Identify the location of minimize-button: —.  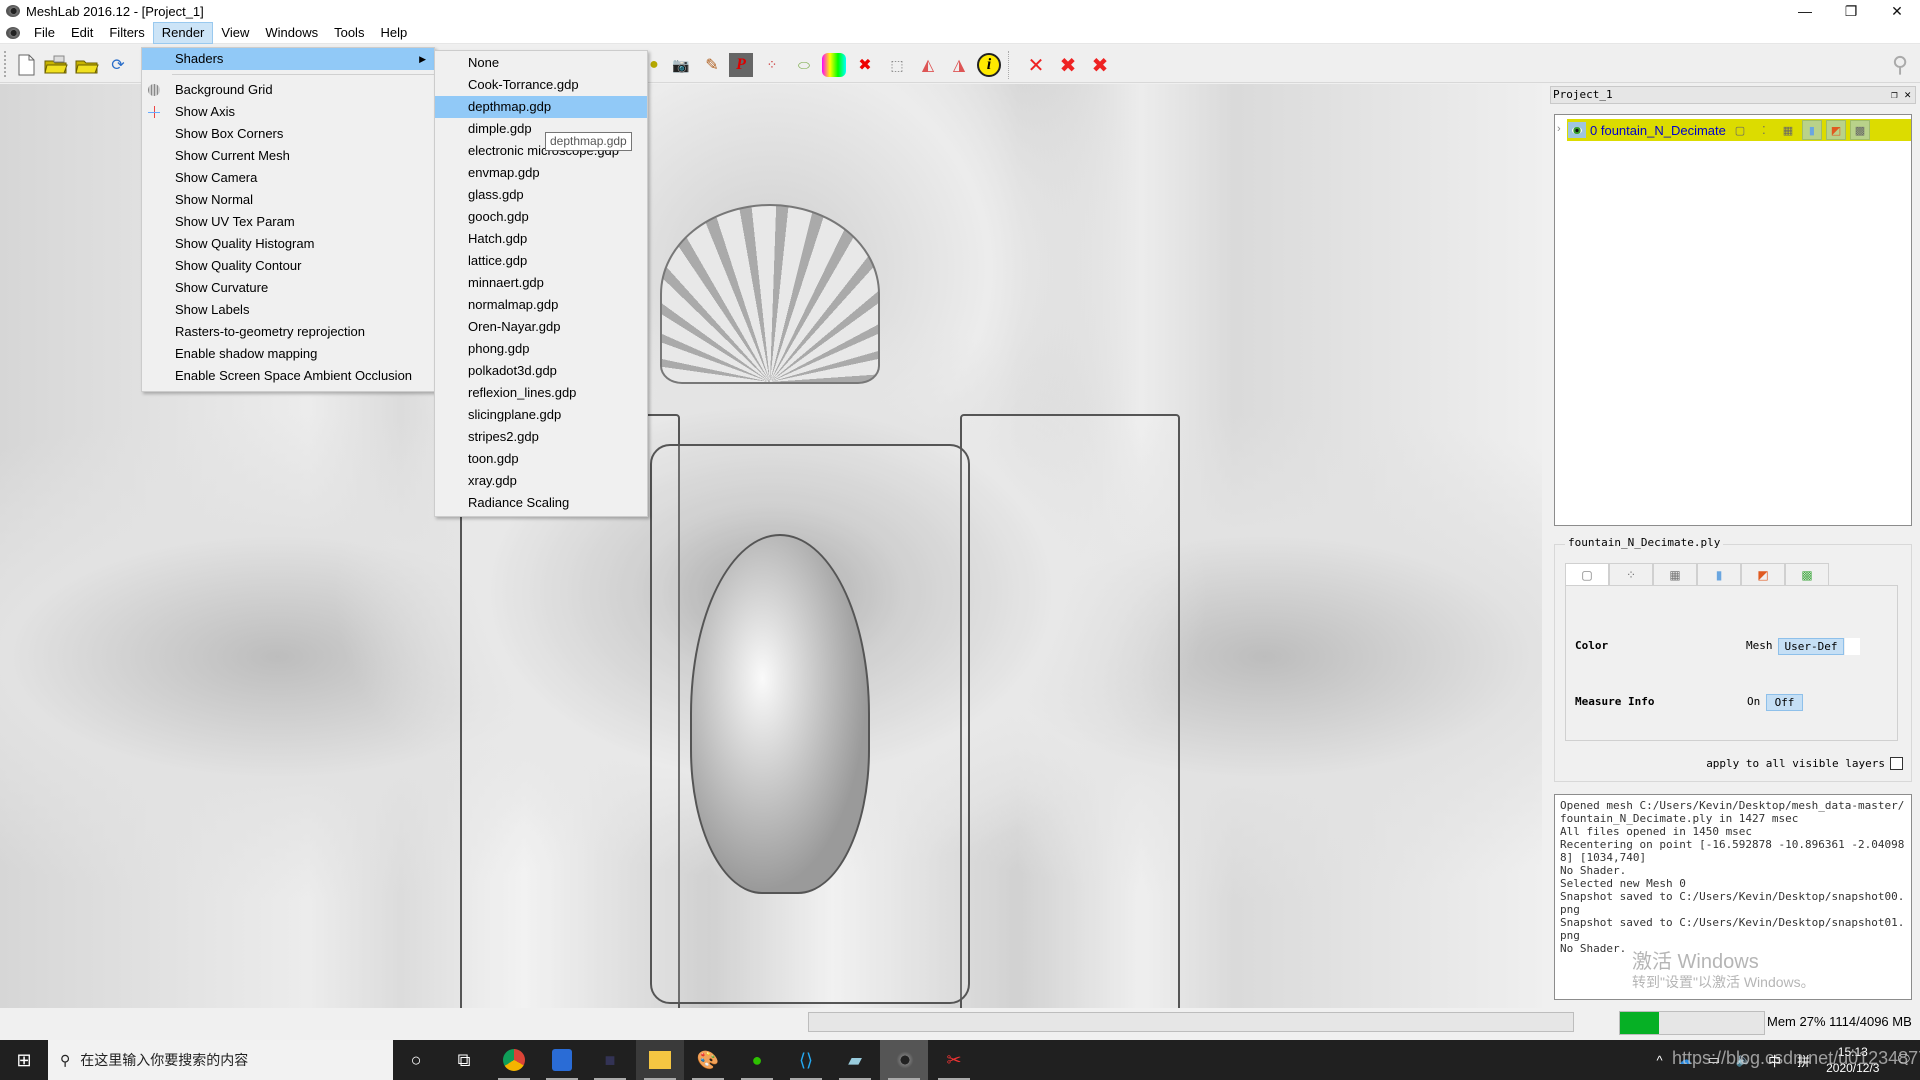
(1805, 11).